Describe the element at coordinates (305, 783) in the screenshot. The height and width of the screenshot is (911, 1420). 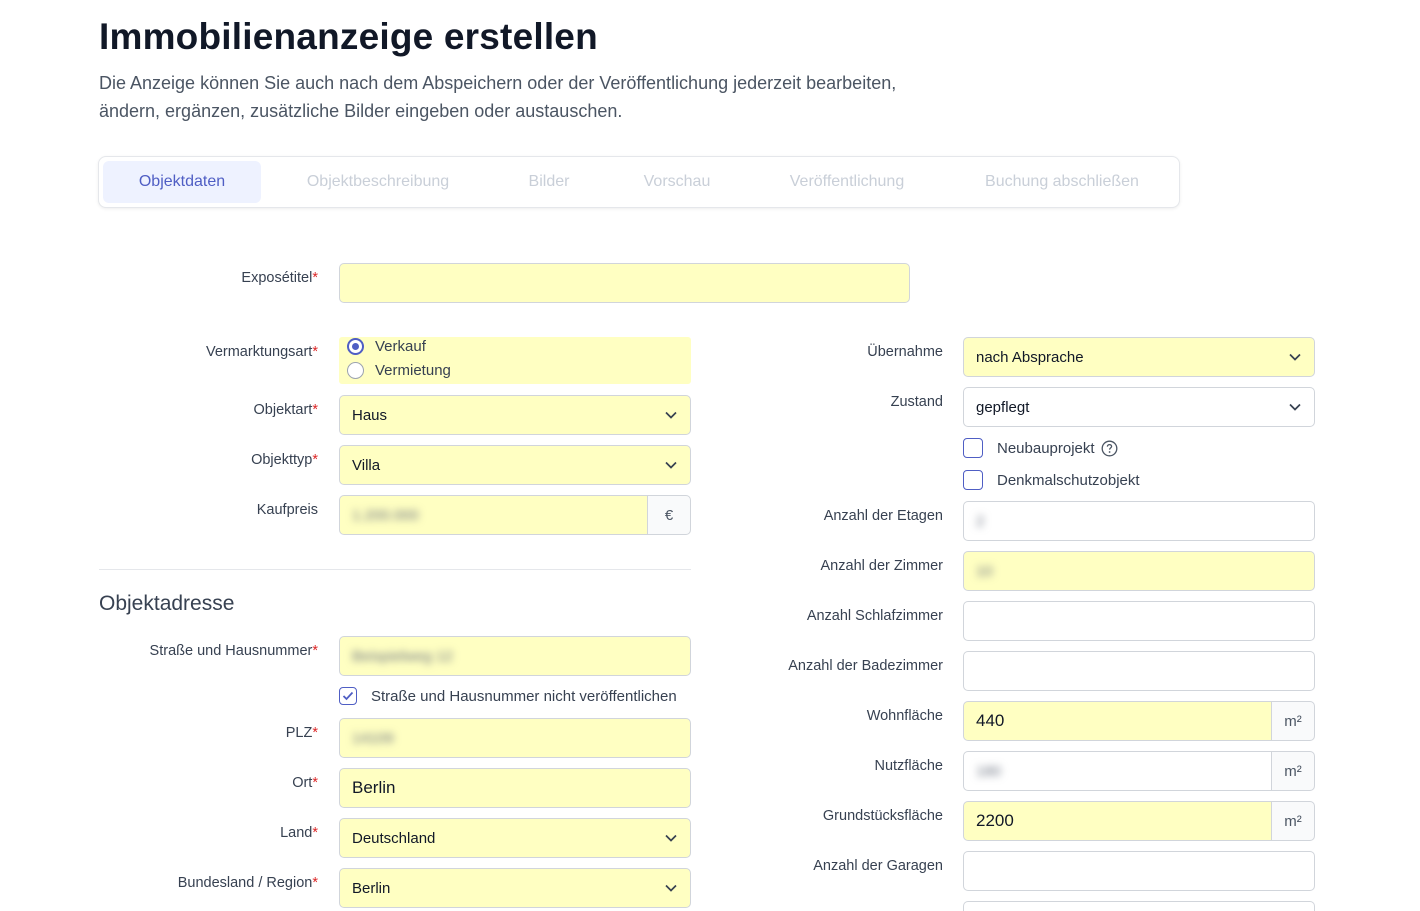
I see `ort-label: Ort*` at that location.